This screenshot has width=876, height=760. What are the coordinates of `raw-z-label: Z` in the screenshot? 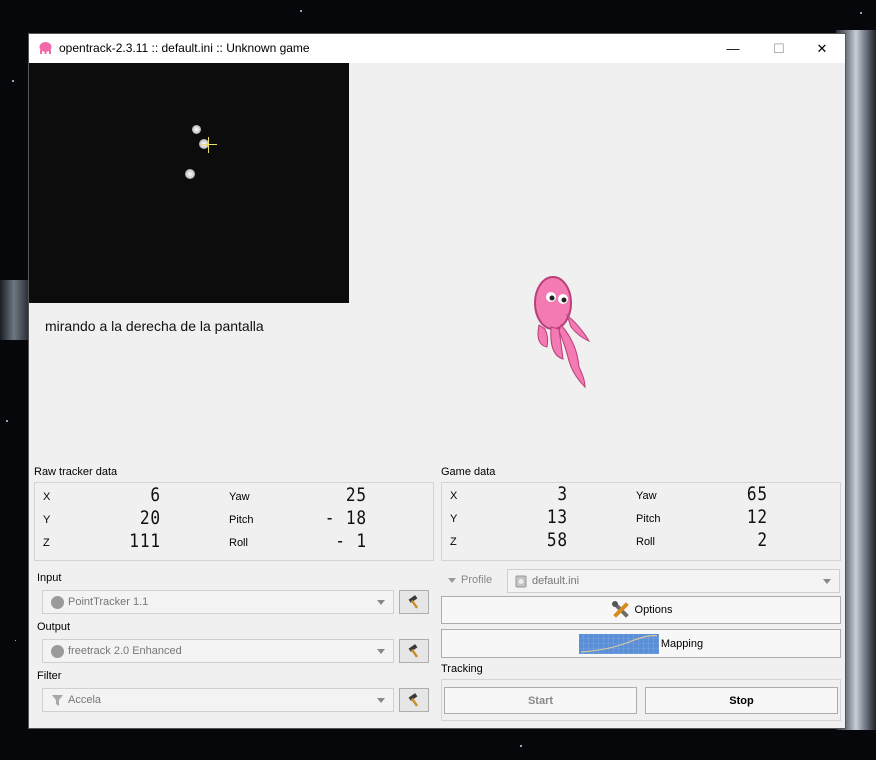 It's located at (46, 543).